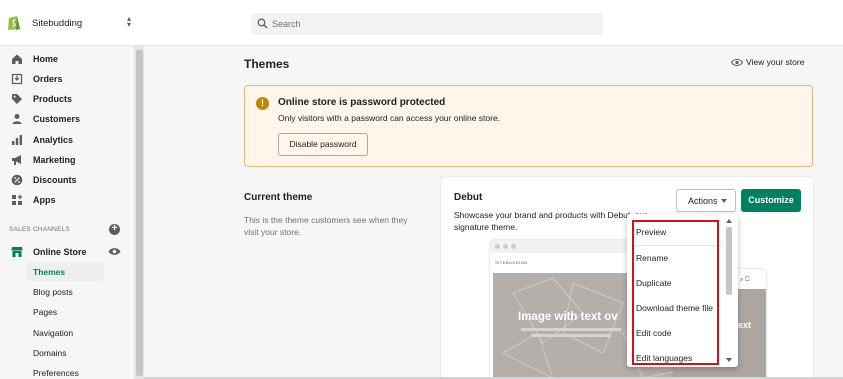  What do you see at coordinates (468, 197) in the screenshot?
I see `theme-name: Debut` at bounding box center [468, 197].